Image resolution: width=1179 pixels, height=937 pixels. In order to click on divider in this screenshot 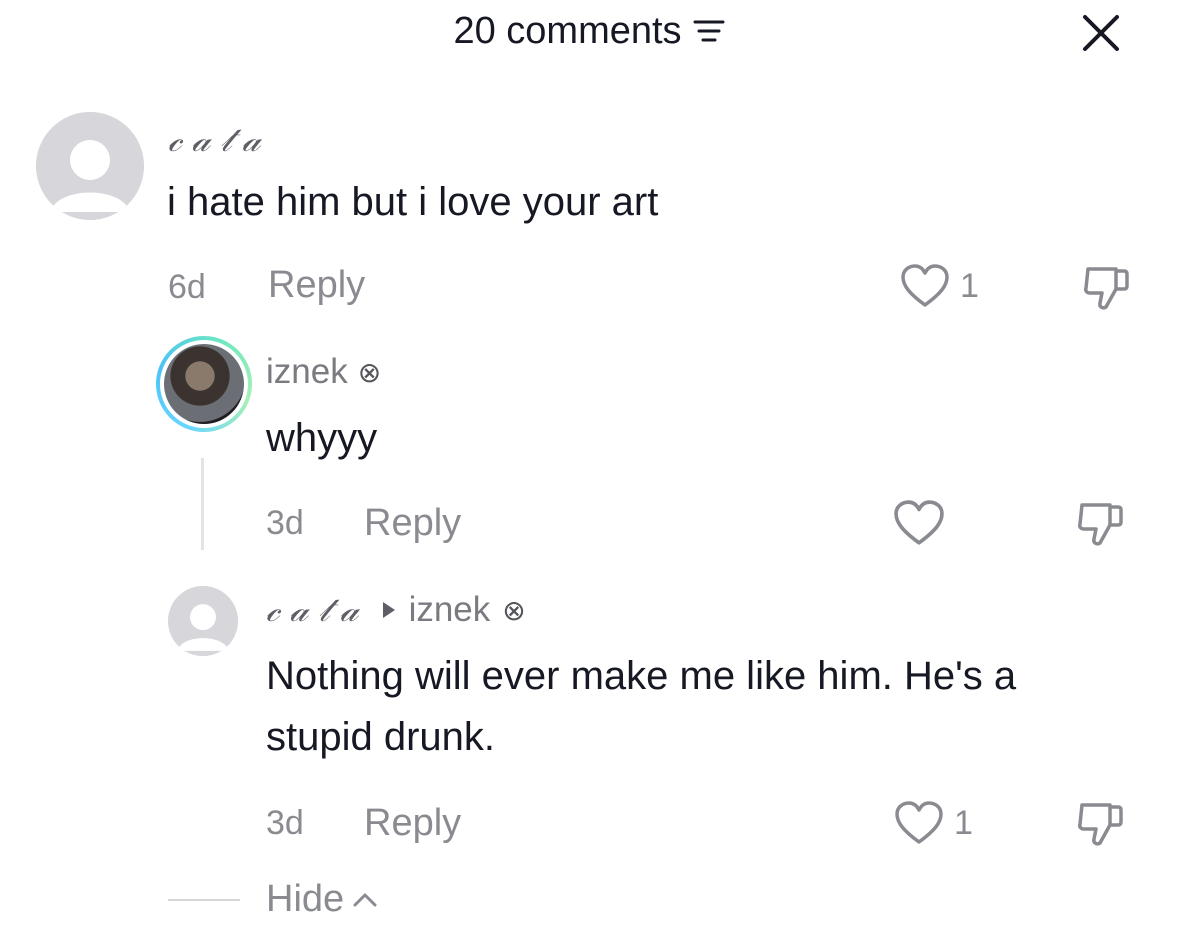, I will do `click(204, 900)`.